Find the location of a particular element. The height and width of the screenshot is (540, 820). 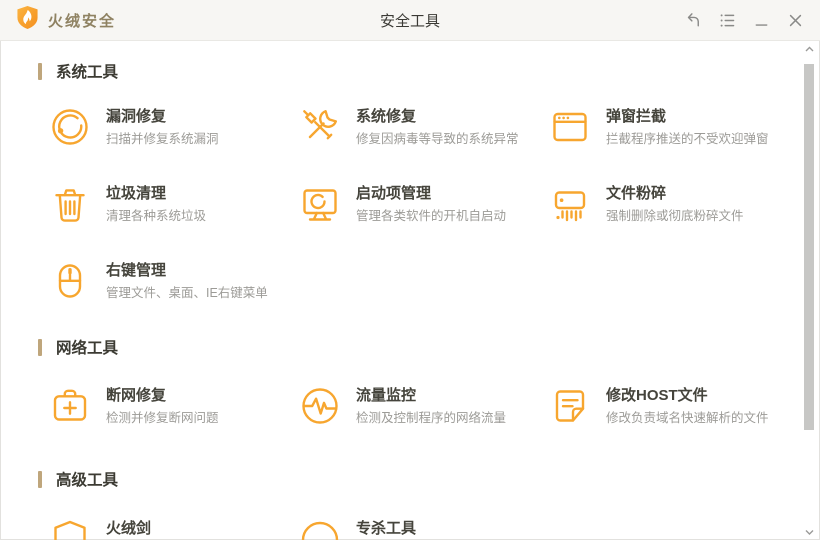

system-repair-icon is located at coordinates (320, 127).